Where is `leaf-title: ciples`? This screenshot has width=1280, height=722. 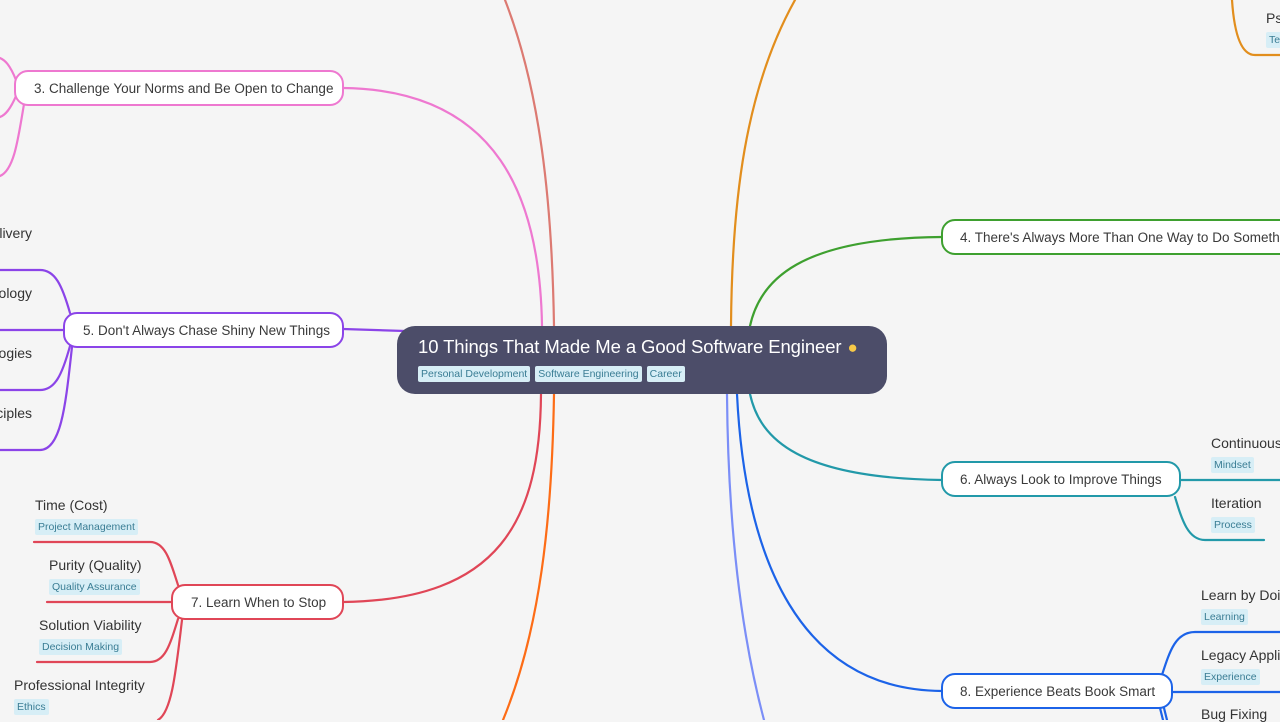
leaf-title: ciples is located at coordinates (16, 413).